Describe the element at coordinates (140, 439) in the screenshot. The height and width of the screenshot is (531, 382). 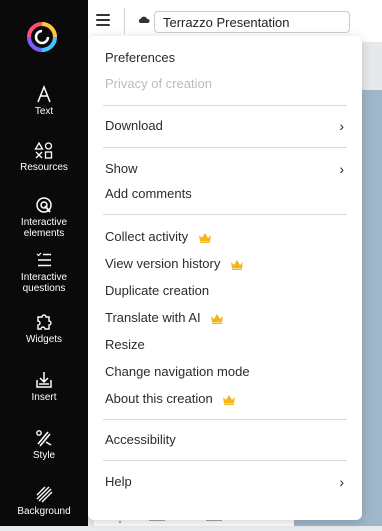
I see `menu-item-label: Accessibility` at that location.